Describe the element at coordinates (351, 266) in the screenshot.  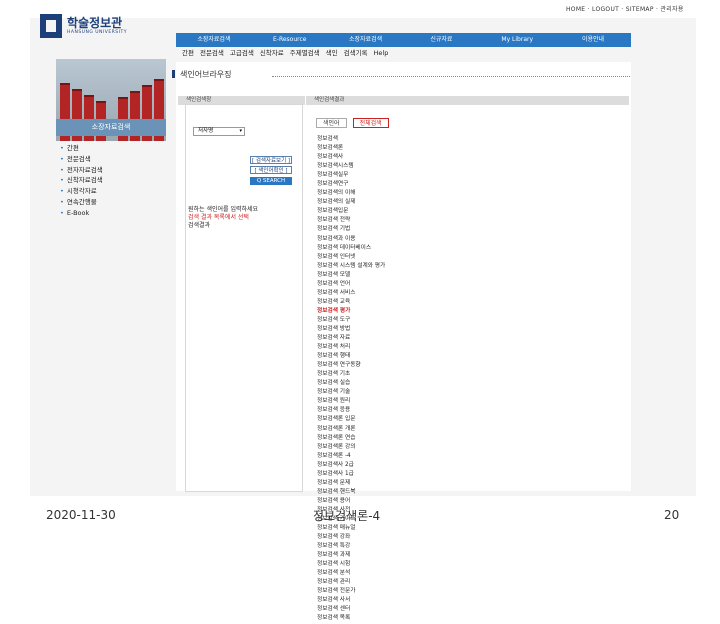
I see `index-term-item: 정보검색 시스템 설계와 평가` at that location.